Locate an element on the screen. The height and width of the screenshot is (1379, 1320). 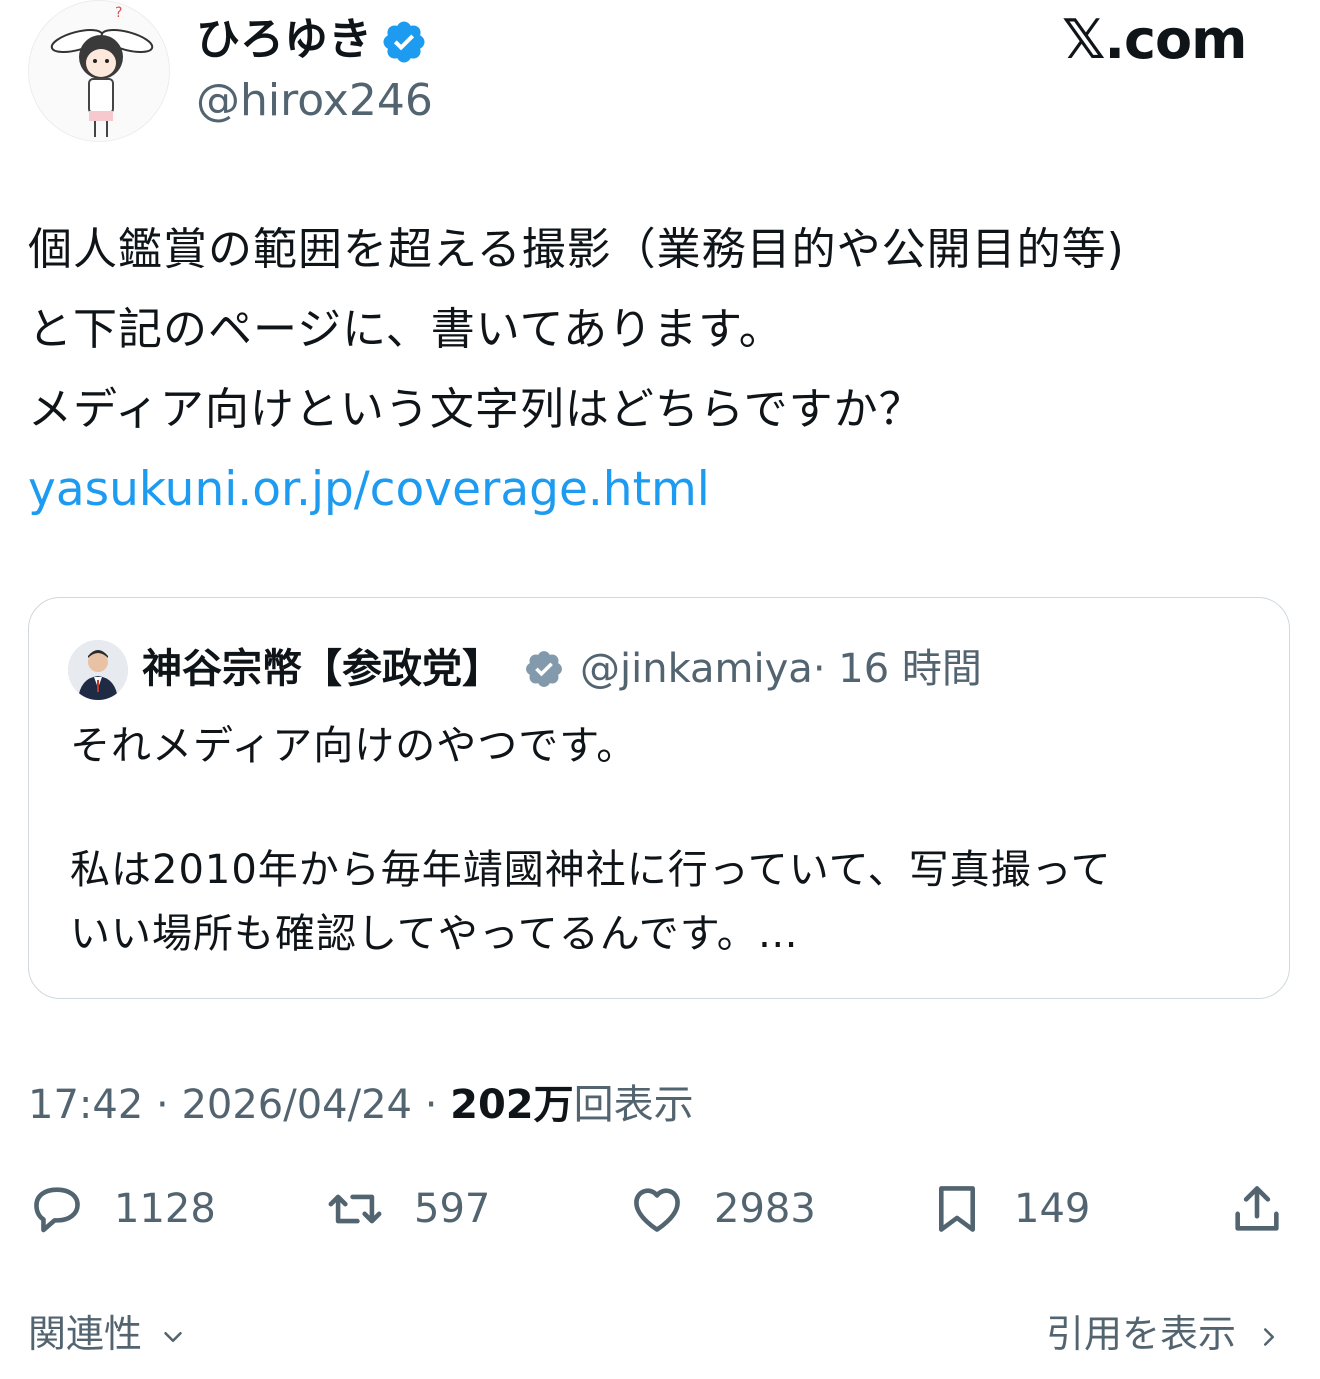
tweet-meta: 17:42 · 2026/04/24 · 202万回表示 is located at coordinates (361, 1105).